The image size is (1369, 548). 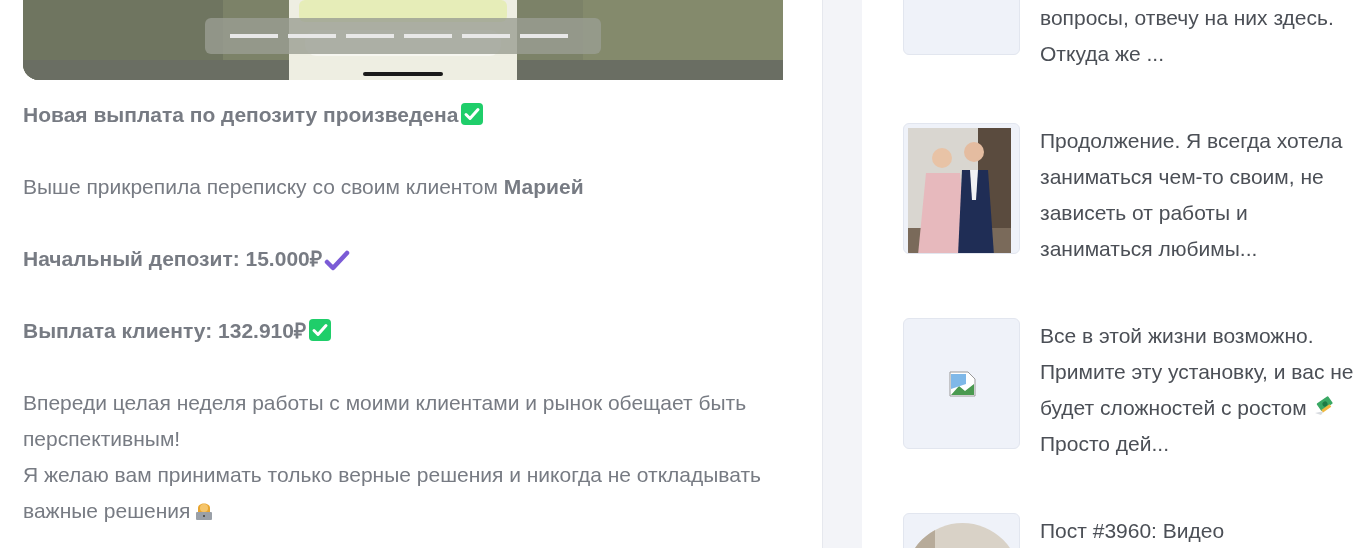 I want to click on post-text: Выше прикрепила переписку со своим клиентом Марией, so click(x=304, y=187).